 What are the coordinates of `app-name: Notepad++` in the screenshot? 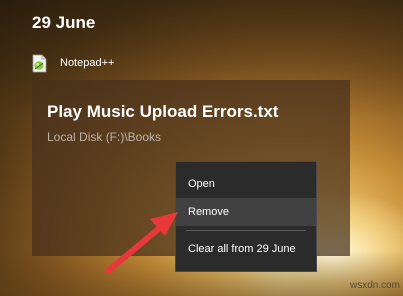 It's located at (87, 63).